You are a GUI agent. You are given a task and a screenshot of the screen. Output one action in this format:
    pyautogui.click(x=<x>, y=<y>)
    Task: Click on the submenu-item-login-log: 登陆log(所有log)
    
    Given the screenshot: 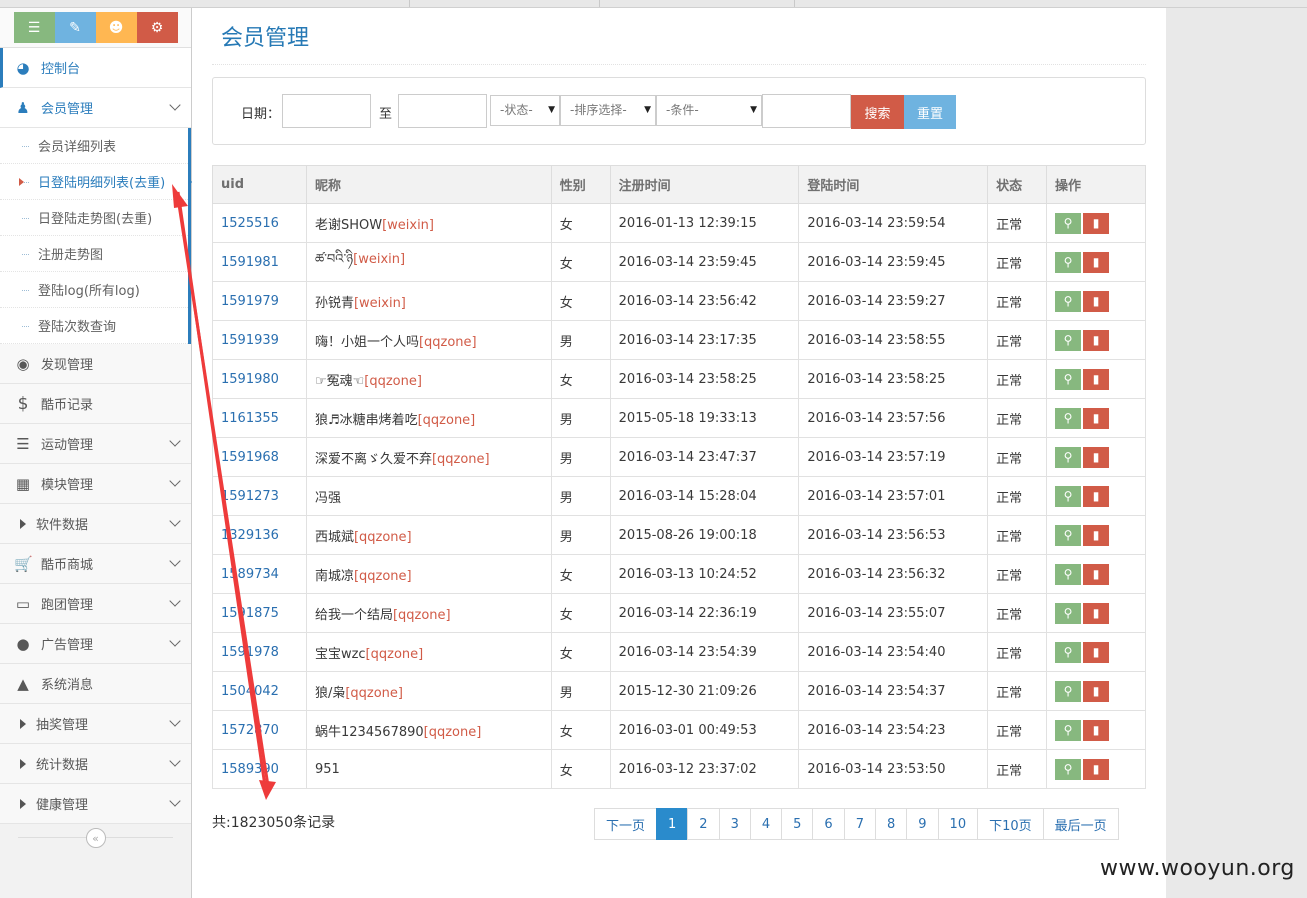 What is the action you would take?
    pyautogui.click(x=94, y=290)
    